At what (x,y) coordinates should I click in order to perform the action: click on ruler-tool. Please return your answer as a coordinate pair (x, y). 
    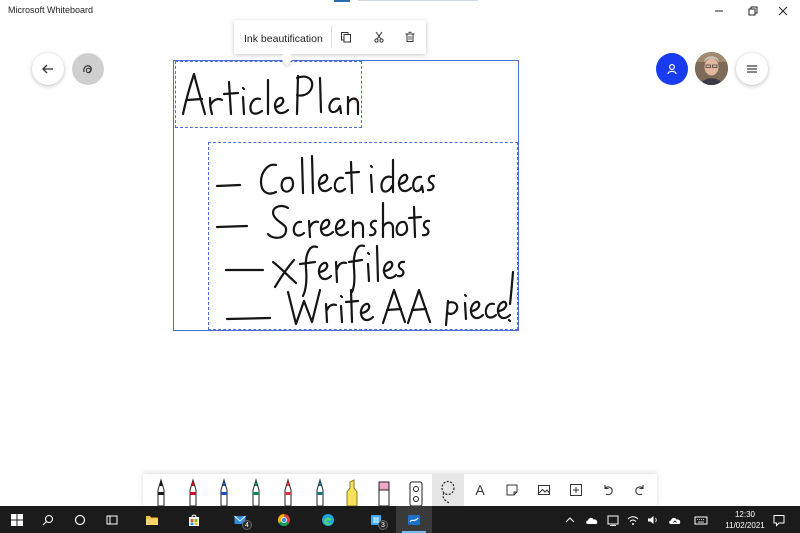
    Looking at the image, I should click on (416, 490).